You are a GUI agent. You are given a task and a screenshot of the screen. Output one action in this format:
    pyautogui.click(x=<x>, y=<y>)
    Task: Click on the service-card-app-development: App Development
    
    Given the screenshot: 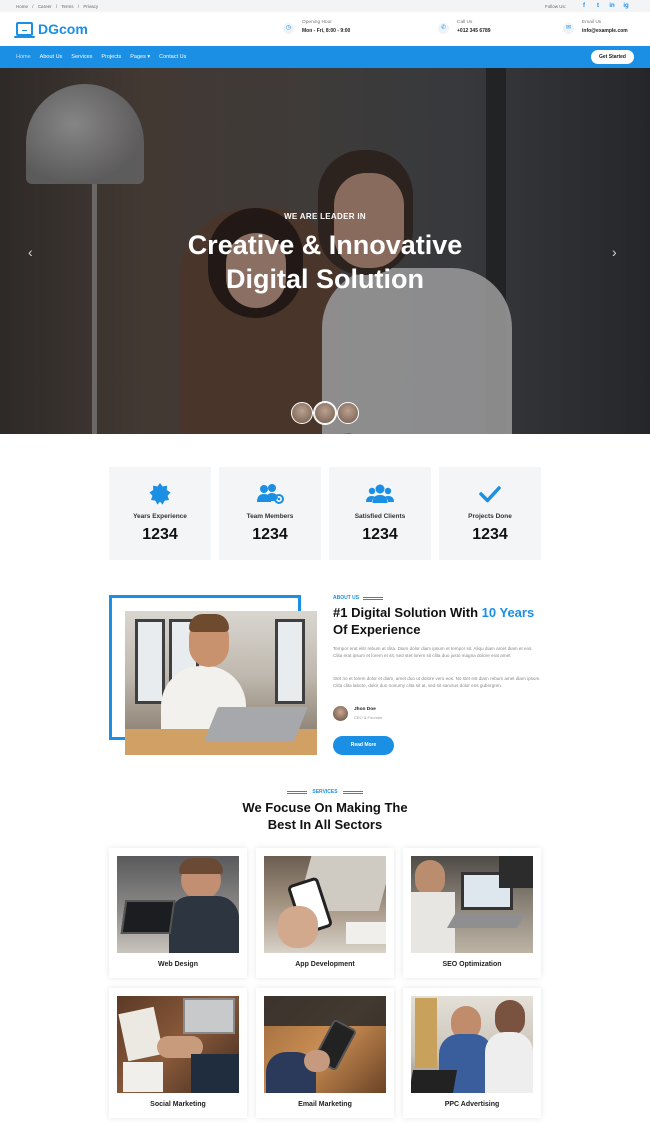 What is the action you would take?
    pyautogui.click(x=325, y=913)
    